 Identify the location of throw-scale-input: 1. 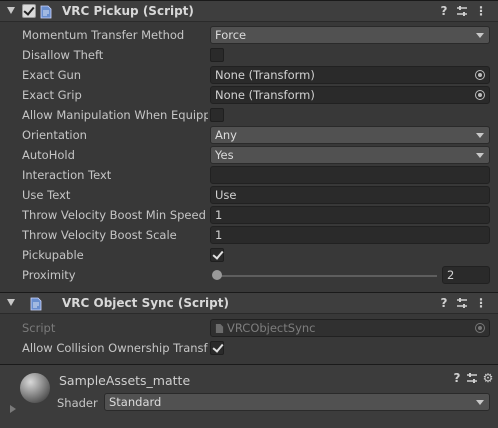
(350, 235).